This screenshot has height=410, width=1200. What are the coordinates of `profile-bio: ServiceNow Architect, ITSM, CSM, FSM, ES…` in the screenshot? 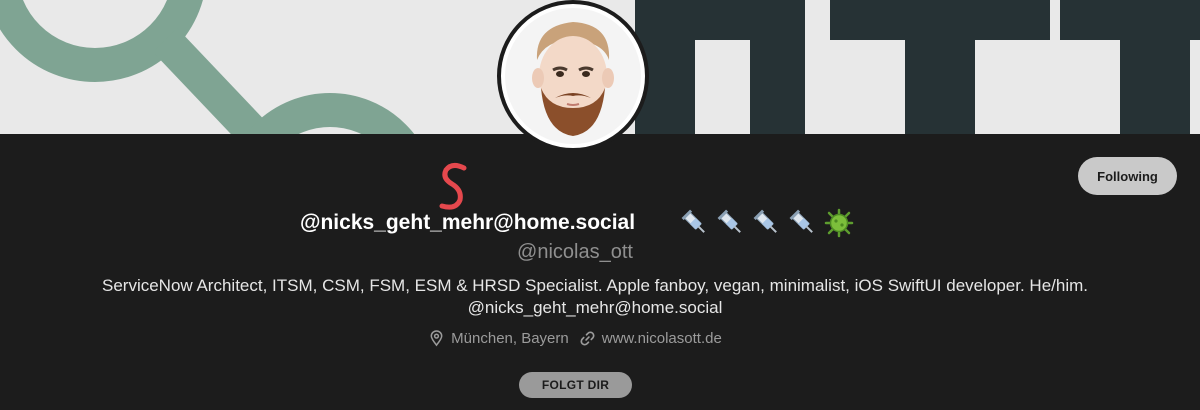 It's located at (595, 297).